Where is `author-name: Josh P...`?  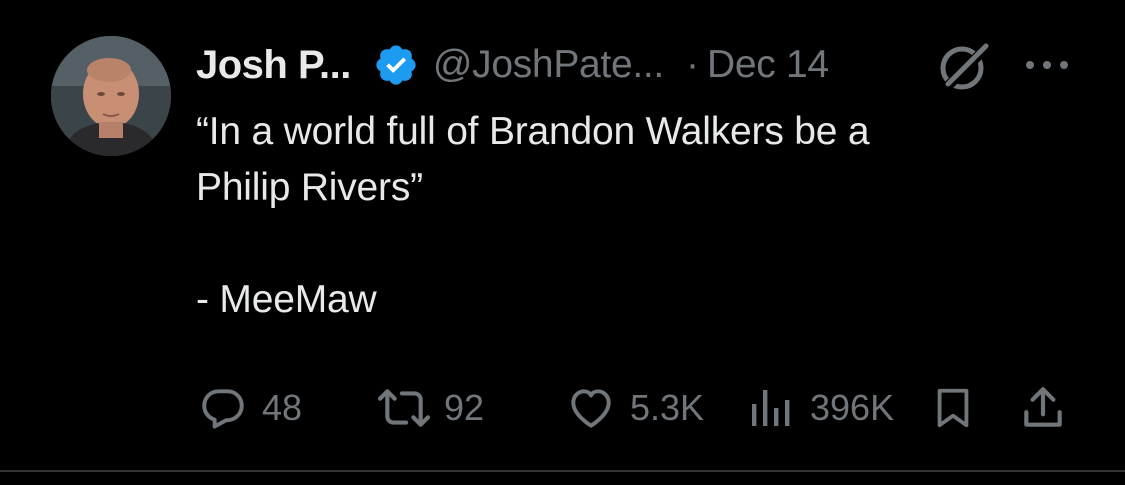
author-name: Josh P... is located at coordinates (273, 65).